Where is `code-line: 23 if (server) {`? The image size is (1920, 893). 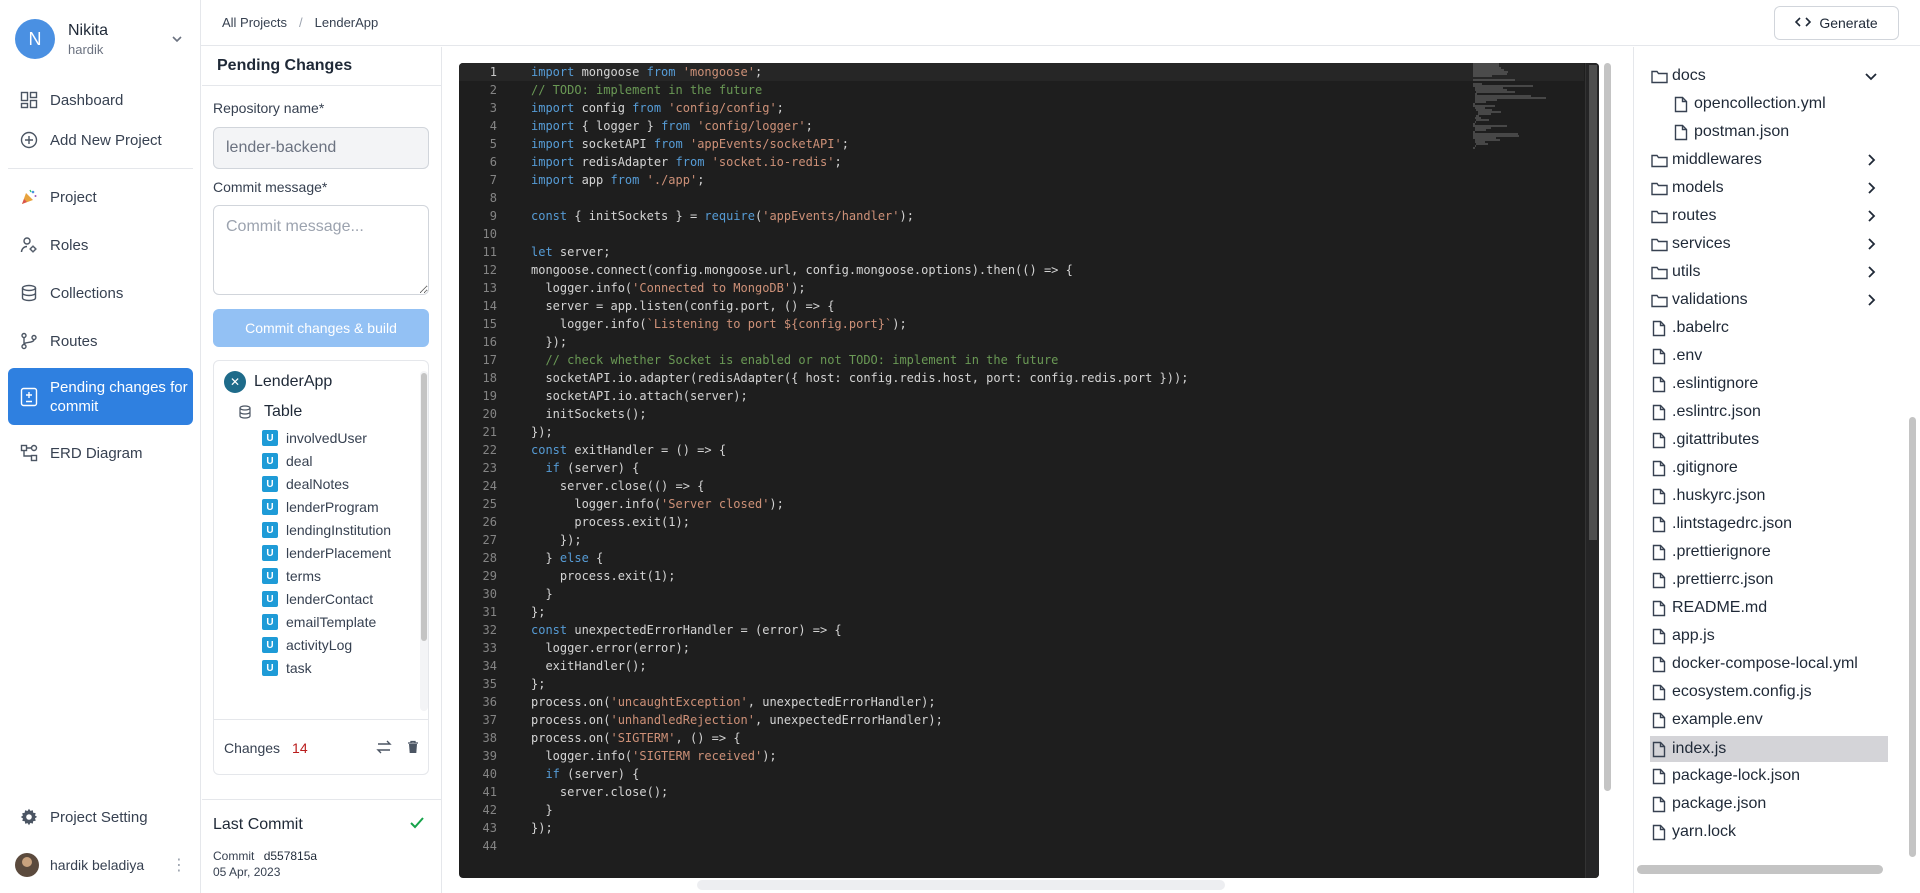
code-line: 23 if (server) { is located at coordinates (1021, 468).